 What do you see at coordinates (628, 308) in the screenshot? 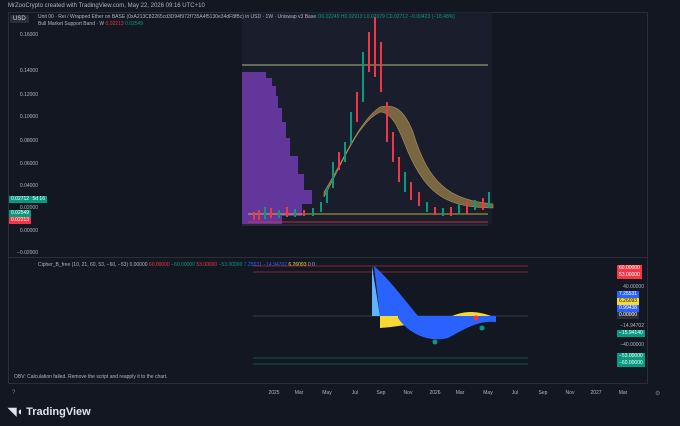
I see `osc-axis-box: 0.99438` at bounding box center [628, 308].